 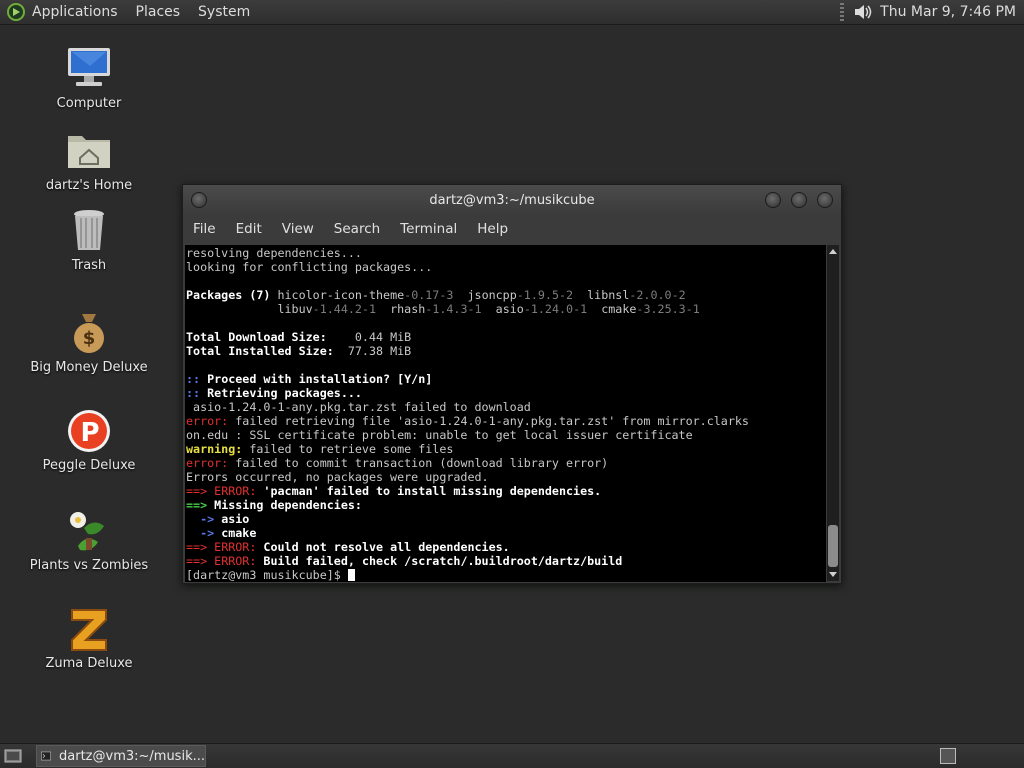 I want to click on desktop-icon-label: dartz's Home, so click(x=89, y=185).